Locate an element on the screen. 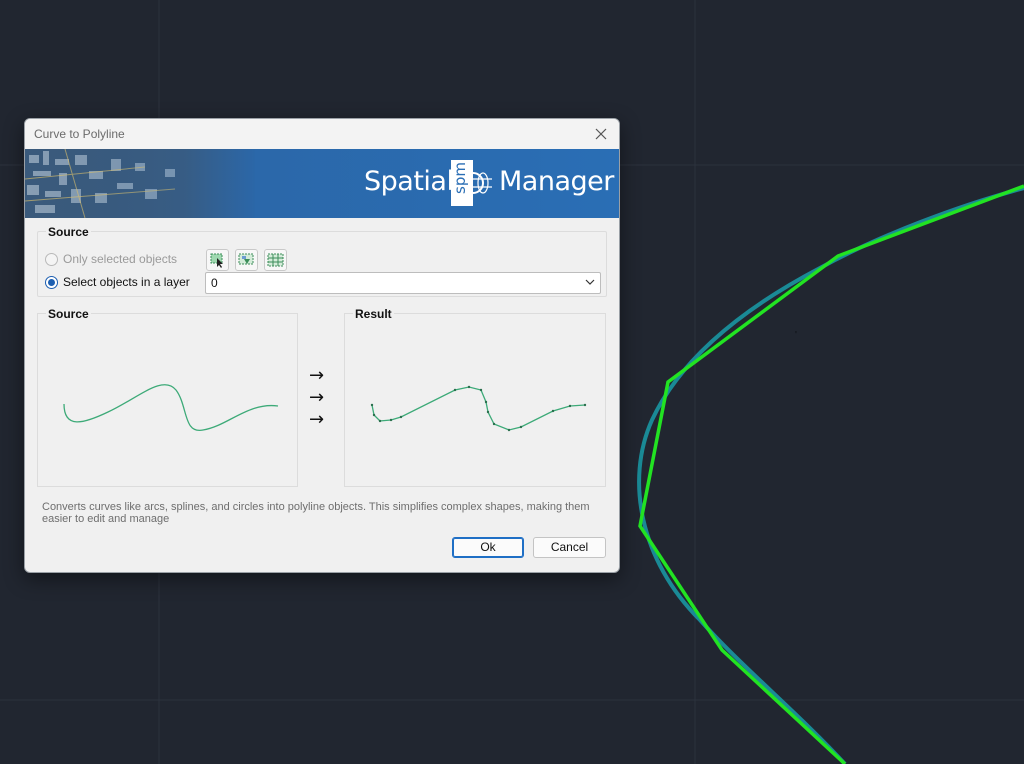  spatial-manager-banner: Spatial spm Manager is located at coordinates (322, 183).